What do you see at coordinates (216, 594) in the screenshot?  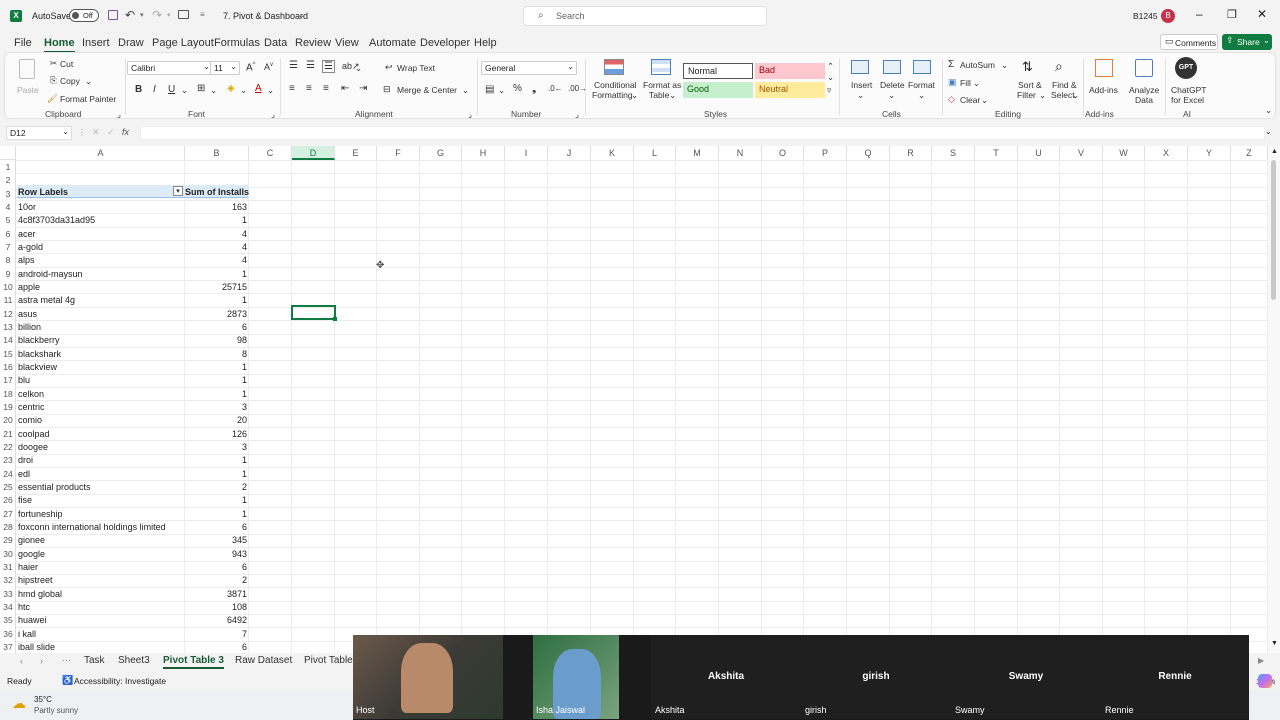 I see `pivot-row-value: 3871` at bounding box center [216, 594].